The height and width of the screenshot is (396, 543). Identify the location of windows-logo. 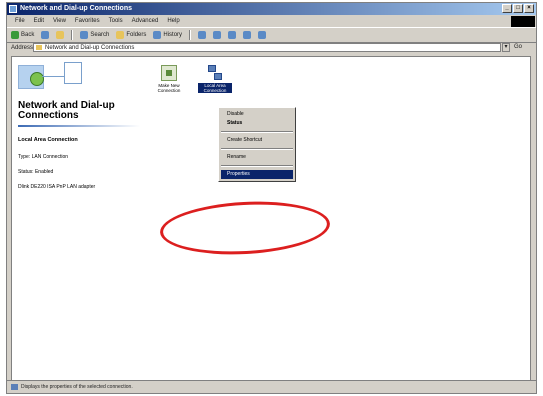
(523, 21).